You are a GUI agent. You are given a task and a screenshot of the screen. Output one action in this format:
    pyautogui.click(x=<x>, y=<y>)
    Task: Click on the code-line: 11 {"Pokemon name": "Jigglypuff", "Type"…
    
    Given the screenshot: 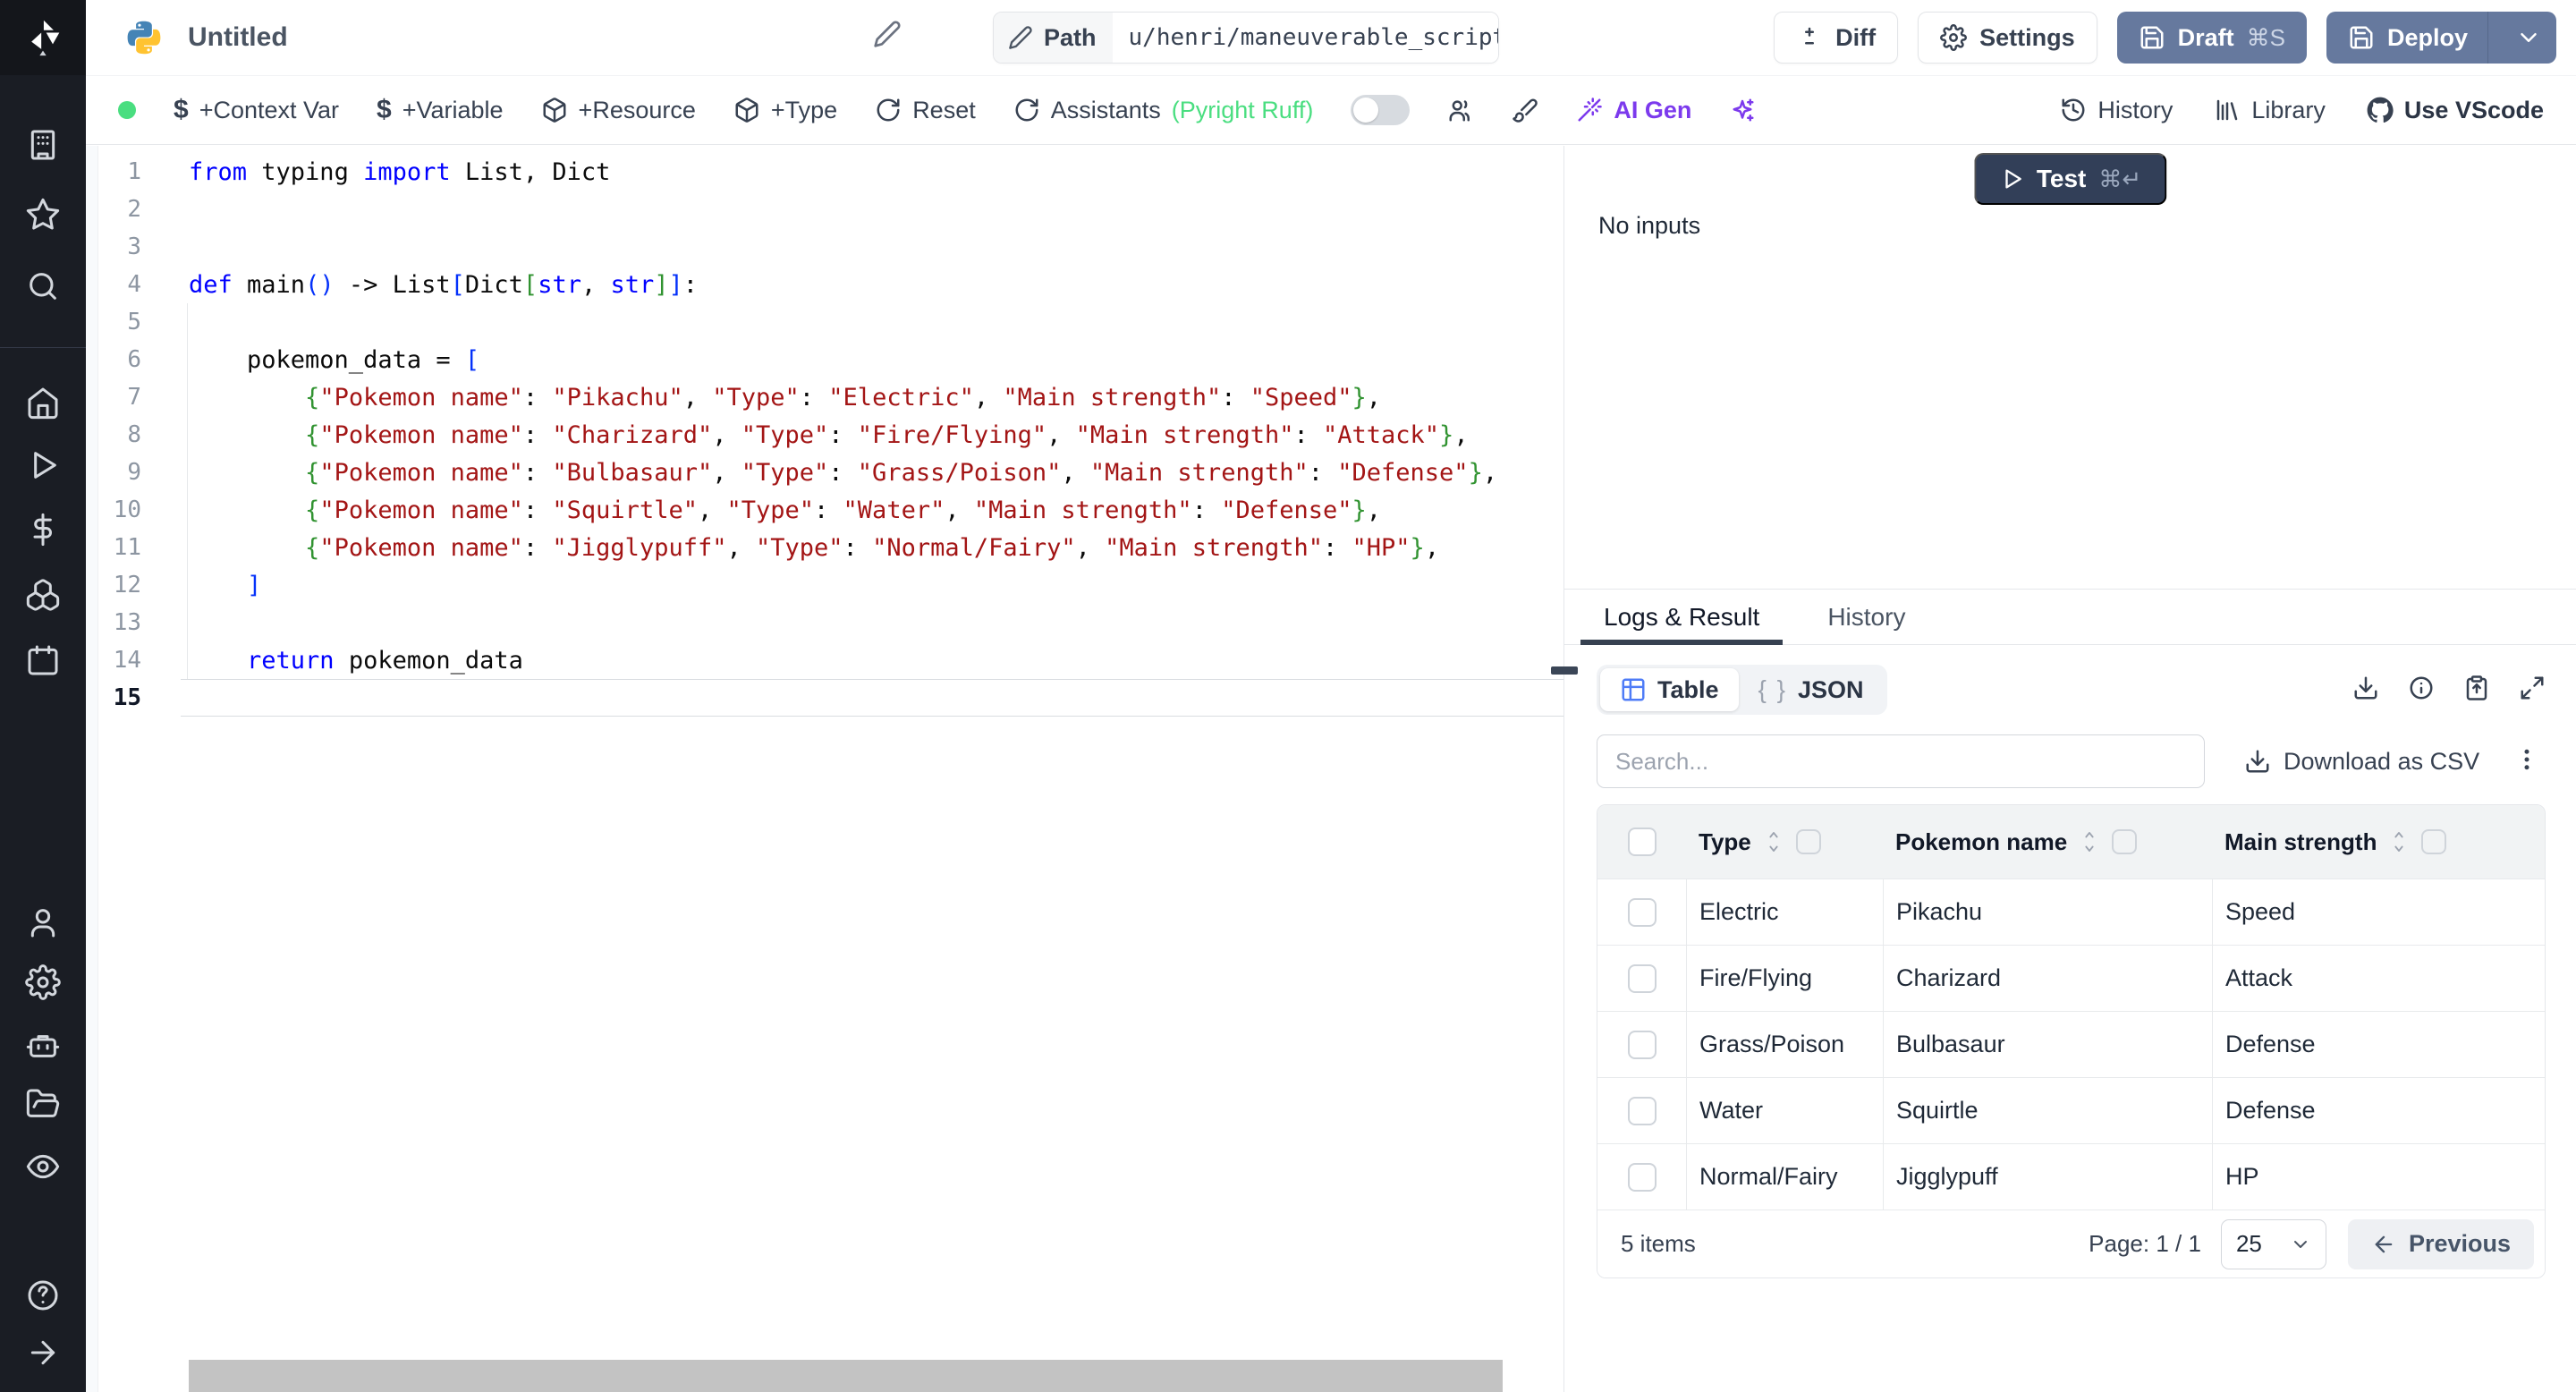 What is the action you would take?
    pyautogui.click(x=824, y=547)
    